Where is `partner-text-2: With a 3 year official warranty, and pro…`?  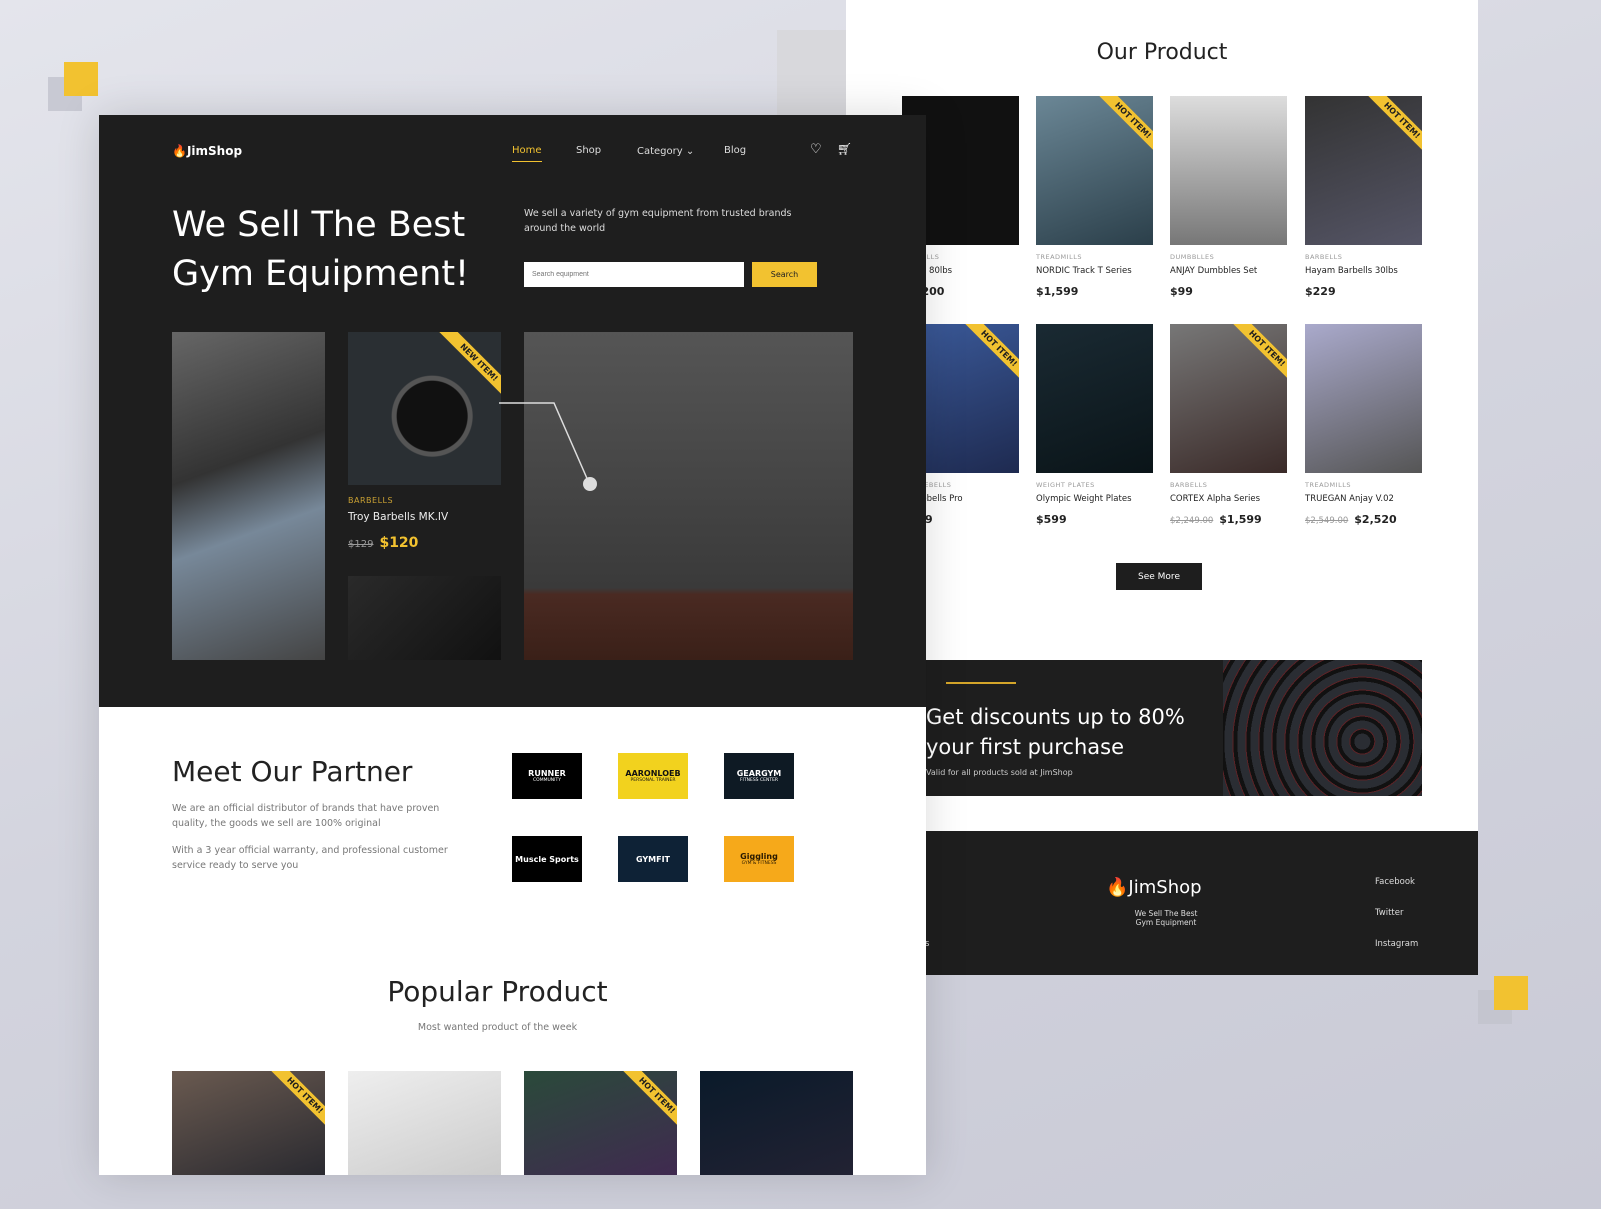
partner-text-2: With a 3 year official warranty, and pro… is located at coordinates (310, 858).